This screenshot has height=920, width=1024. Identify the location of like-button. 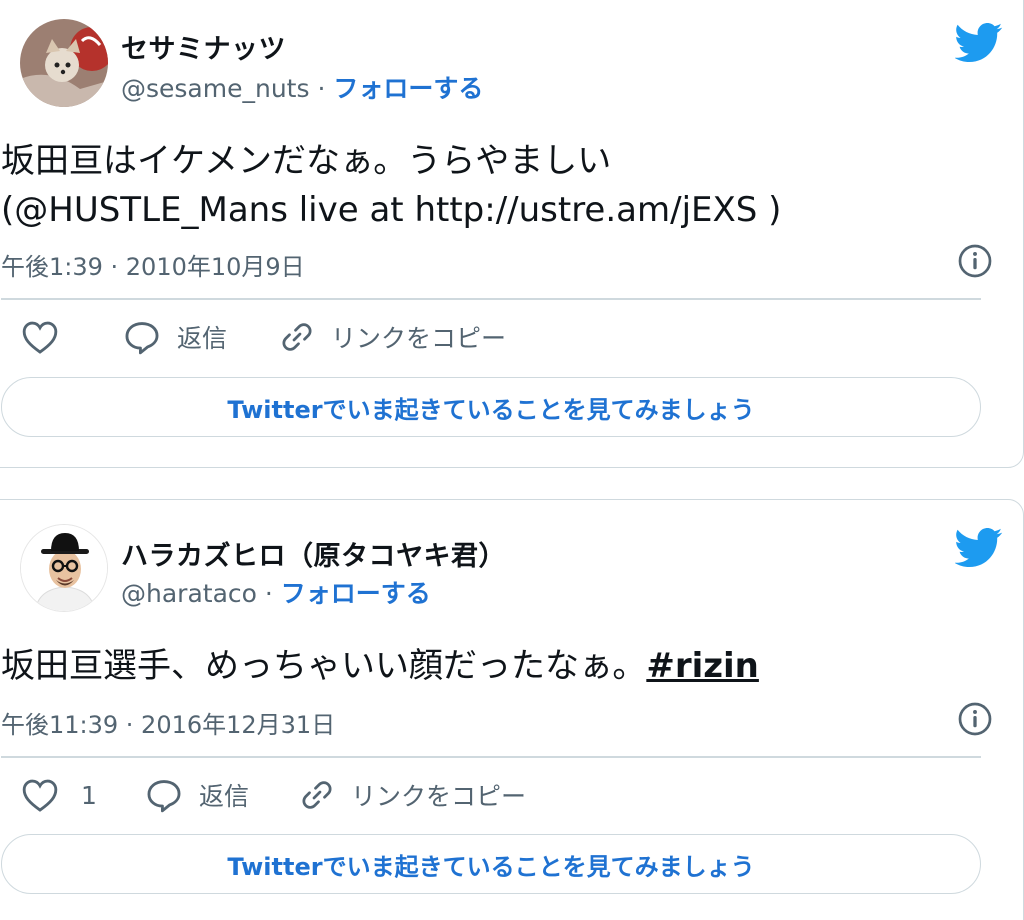
(49, 337).